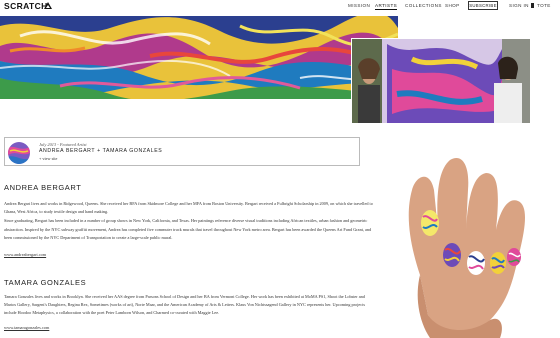 This screenshot has width=560, height=338. I want to click on nav-collections: COLLECTIONS, so click(423, 5).